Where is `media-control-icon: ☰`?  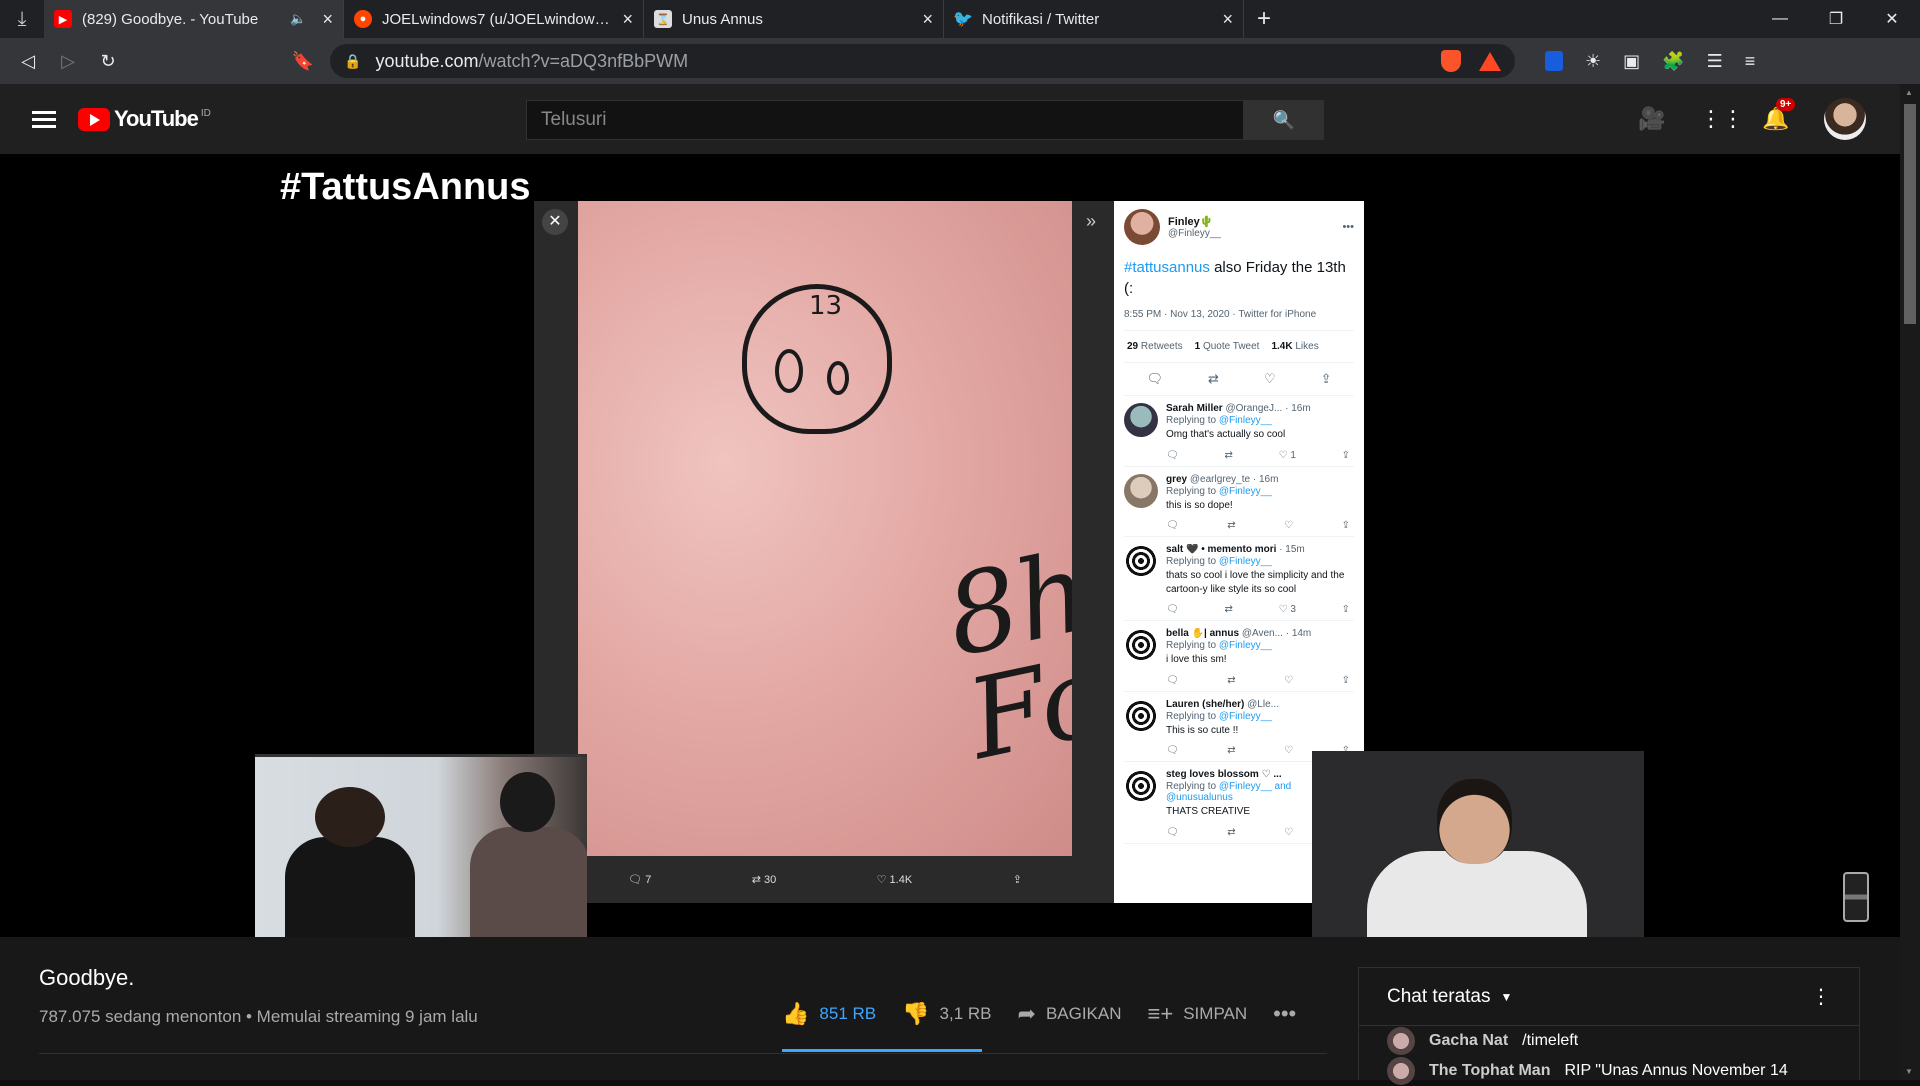 media-control-icon: ☰ is located at coordinates (1715, 61).